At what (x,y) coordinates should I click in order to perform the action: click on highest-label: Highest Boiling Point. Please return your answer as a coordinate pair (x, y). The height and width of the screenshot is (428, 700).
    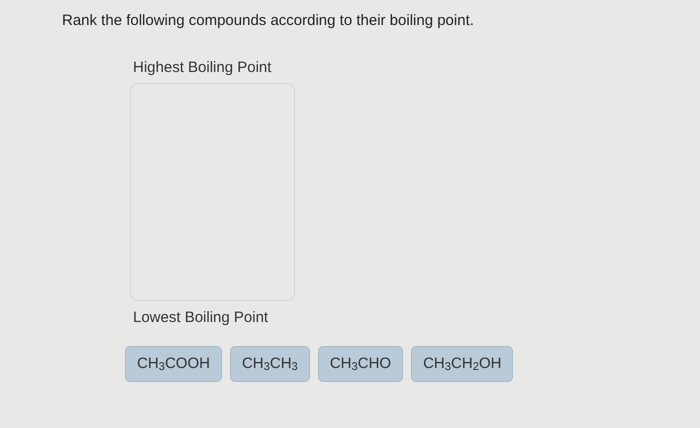
    Looking at the image, I should click on (202, 68).